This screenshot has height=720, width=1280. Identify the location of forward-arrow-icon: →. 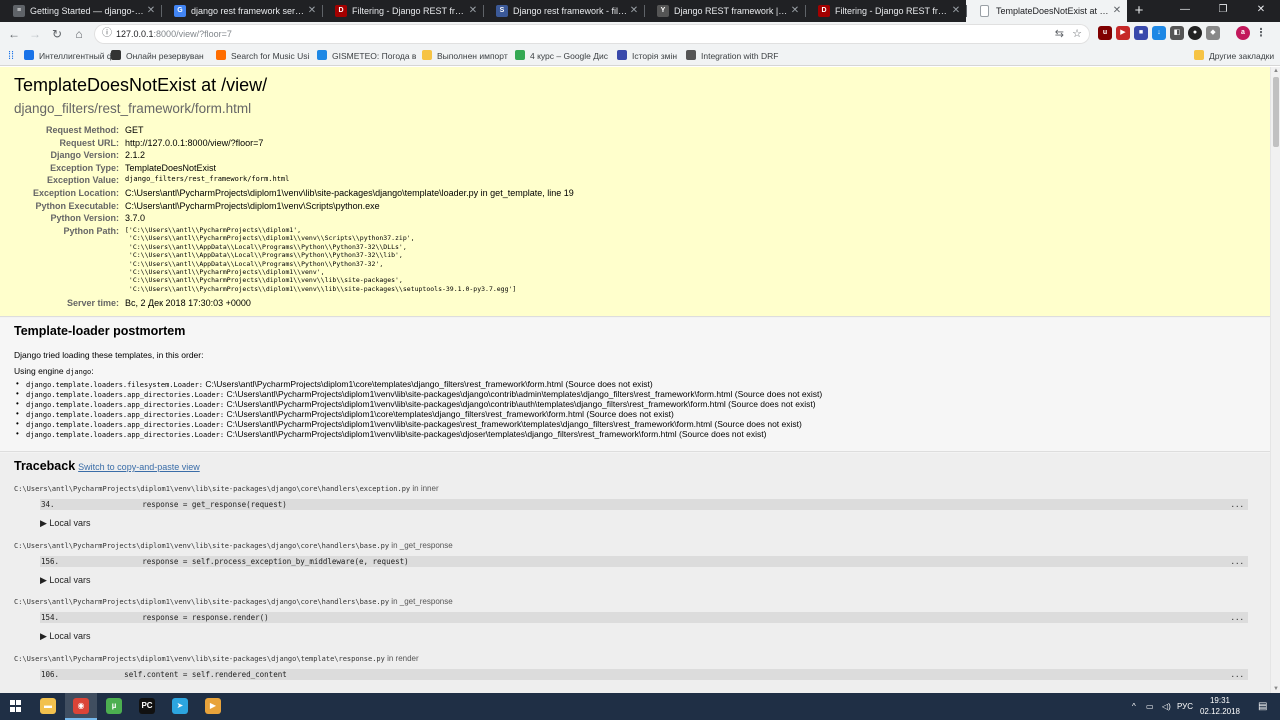
(35, 34).